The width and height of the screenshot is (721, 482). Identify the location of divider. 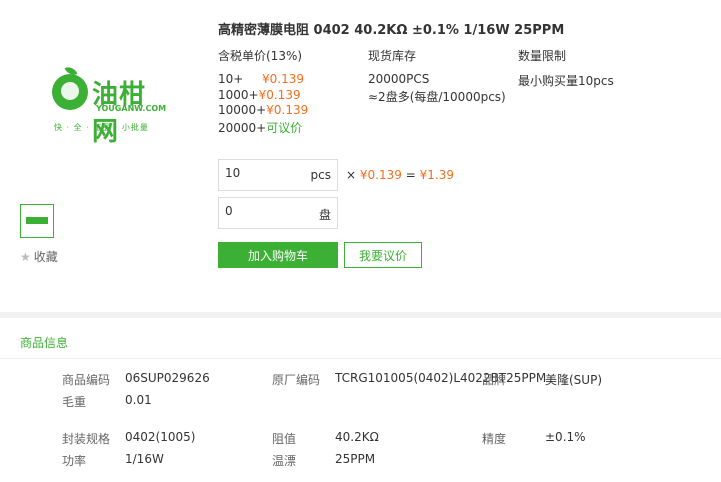
(360, 358).